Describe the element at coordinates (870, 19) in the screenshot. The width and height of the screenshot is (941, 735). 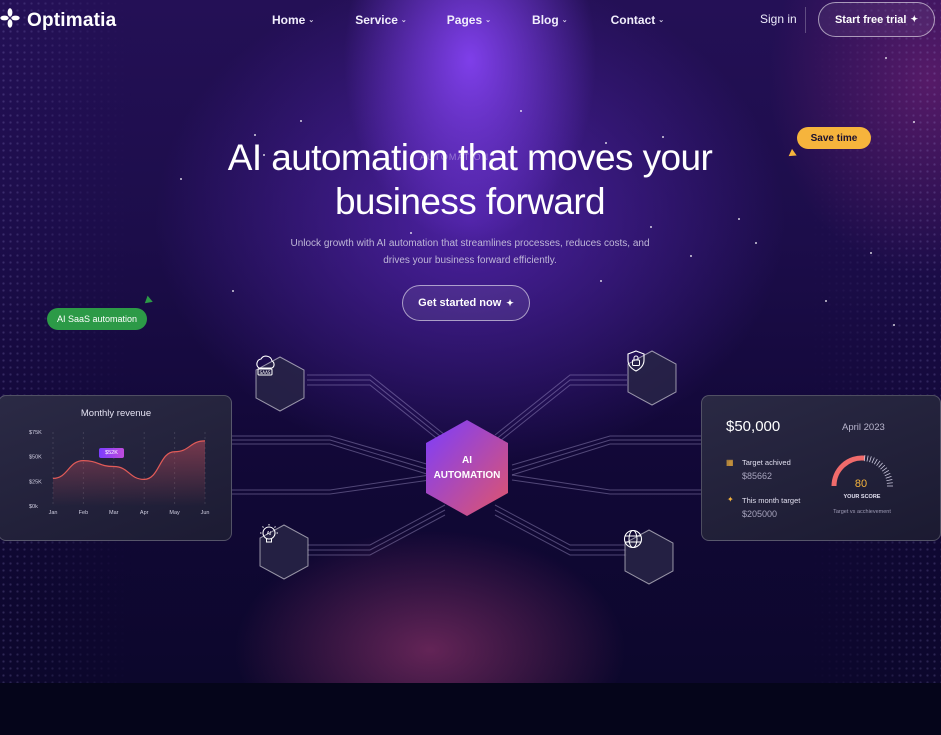
I see `trial-label: Start free trial` at that location.